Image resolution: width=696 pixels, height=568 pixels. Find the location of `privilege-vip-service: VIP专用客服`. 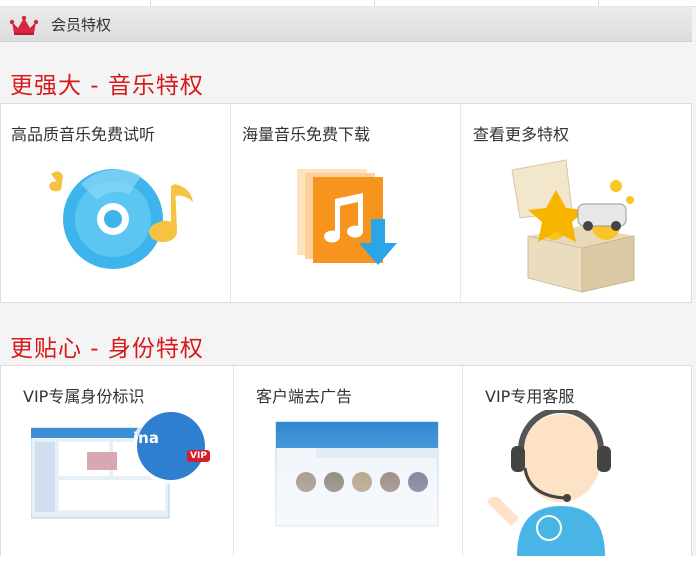

privilege-vip-service: VIP专用客服 is located at coordinates (577, 461).